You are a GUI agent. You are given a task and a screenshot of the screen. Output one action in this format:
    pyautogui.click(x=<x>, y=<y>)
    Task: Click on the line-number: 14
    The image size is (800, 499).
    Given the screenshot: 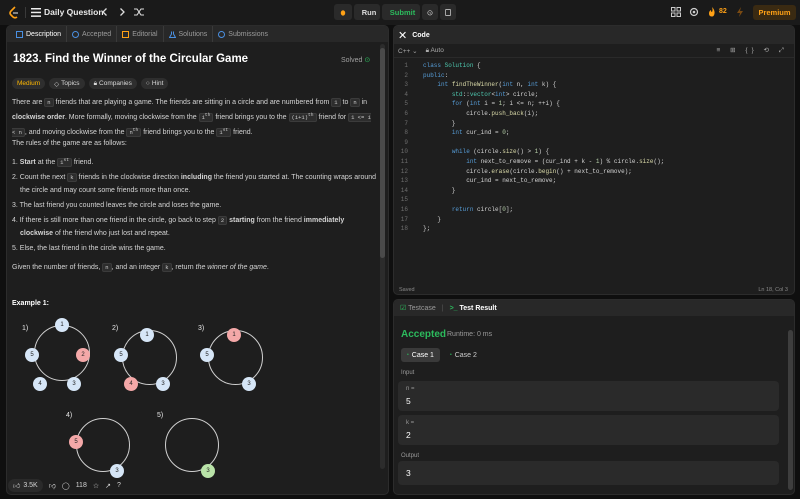 What is the action you would take?
    pyautogui.click(x=404, y=190)
    